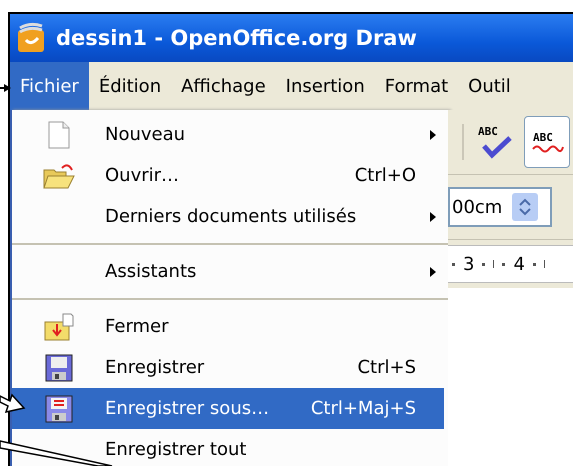  Describe the element at coordinates (59, 134) in the screenshot. I see `blank-page-icon` at that location.